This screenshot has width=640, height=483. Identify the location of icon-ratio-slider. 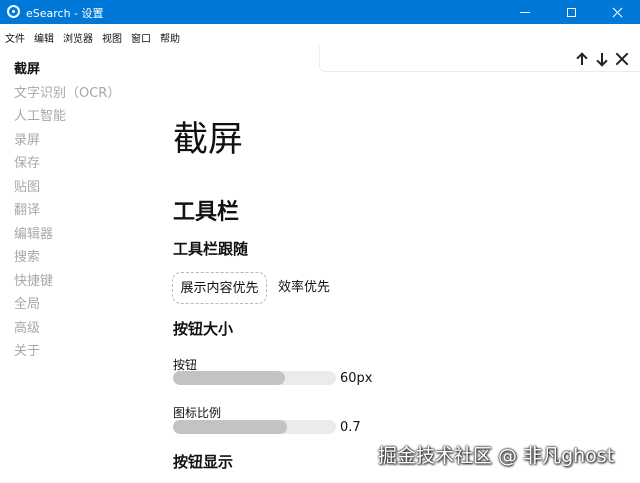
(254, 427).